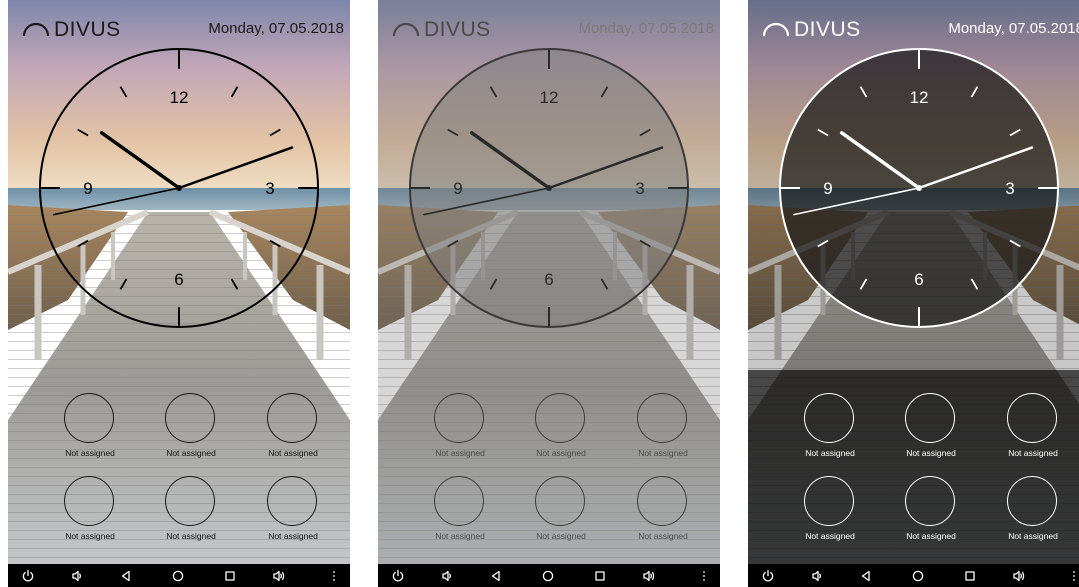  I want to click on divus-arc-icon, so click(776, 29).